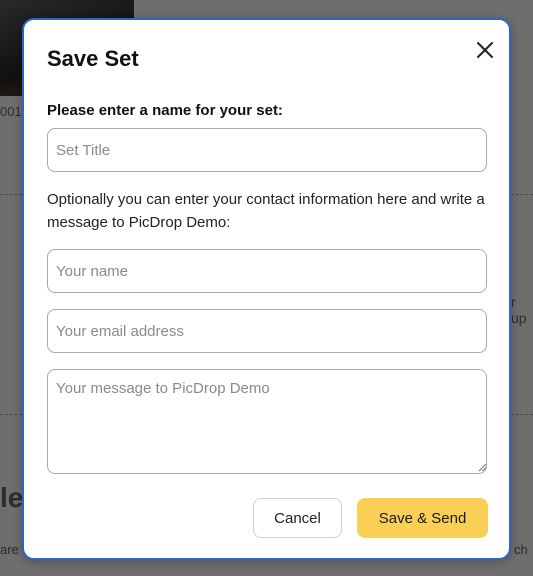 Image resolution: width=533 pixels, height=576 pixels. Describe the element at coordinates (11, 111) in the screenshot. I see `background-text-fragment: 001` at that location.